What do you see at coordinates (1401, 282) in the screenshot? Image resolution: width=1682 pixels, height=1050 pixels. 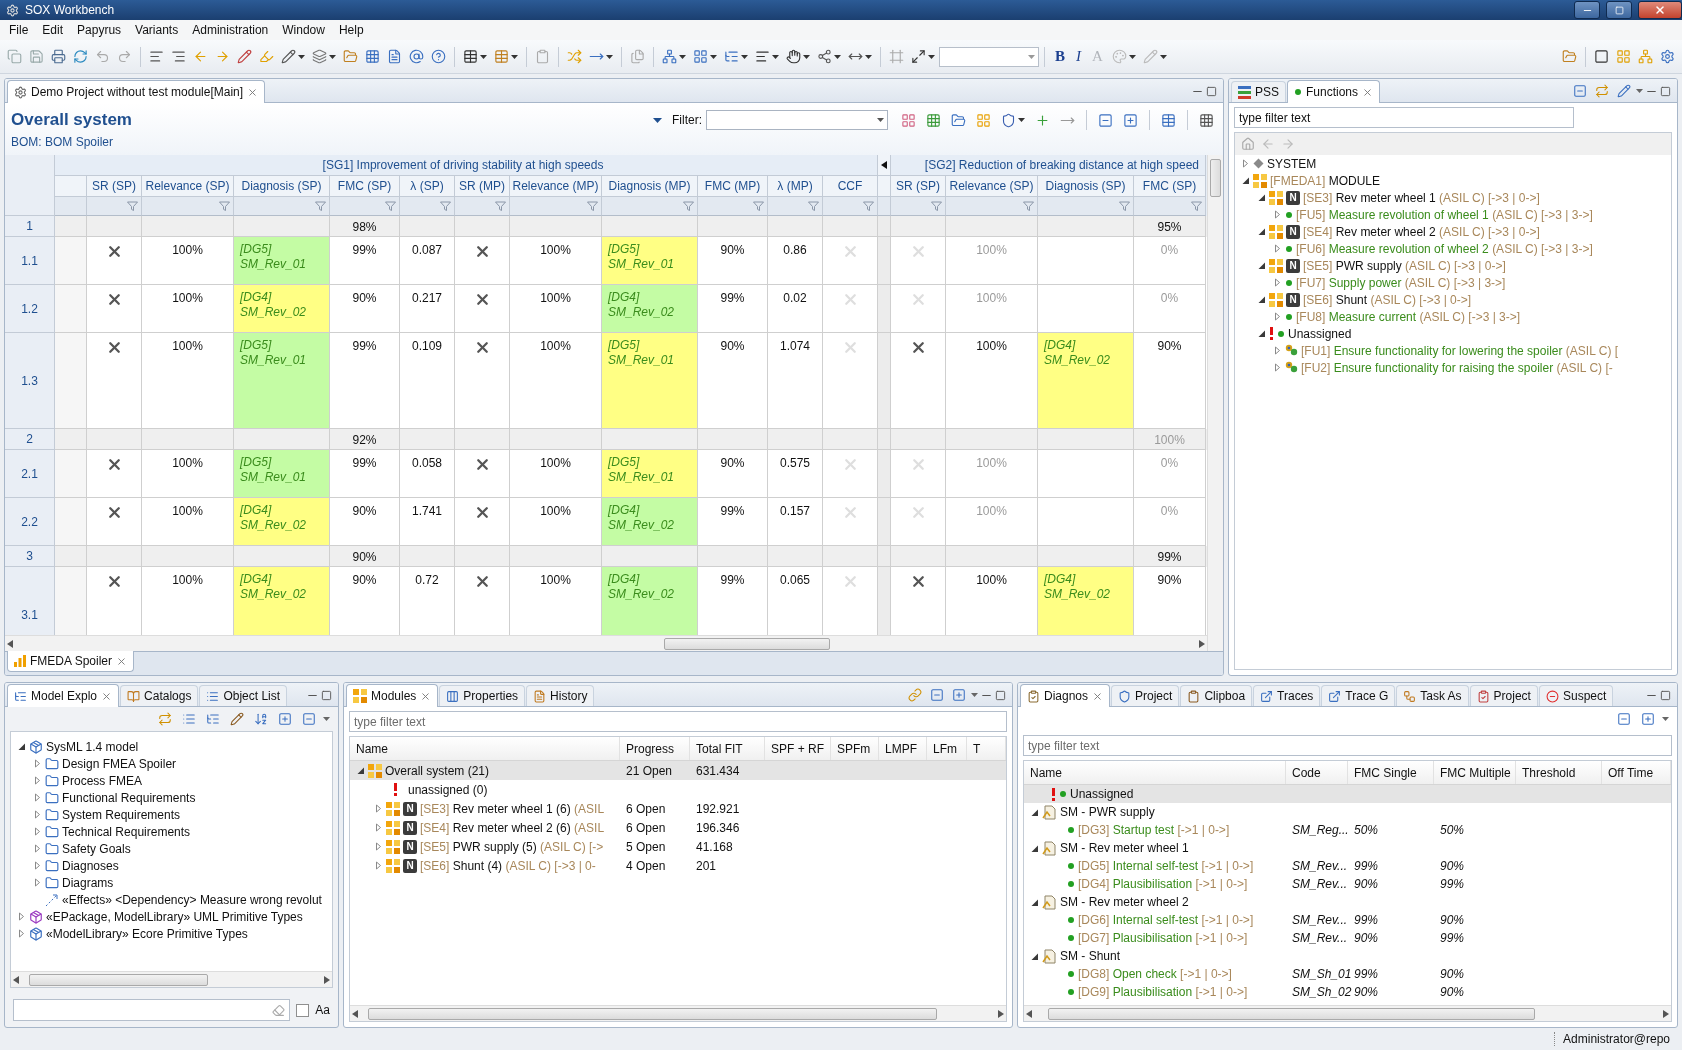 I see `tree-item: [FU7] Supply power (ASIL C) [->3 | 3->]` at bounding box center [1401, 282].